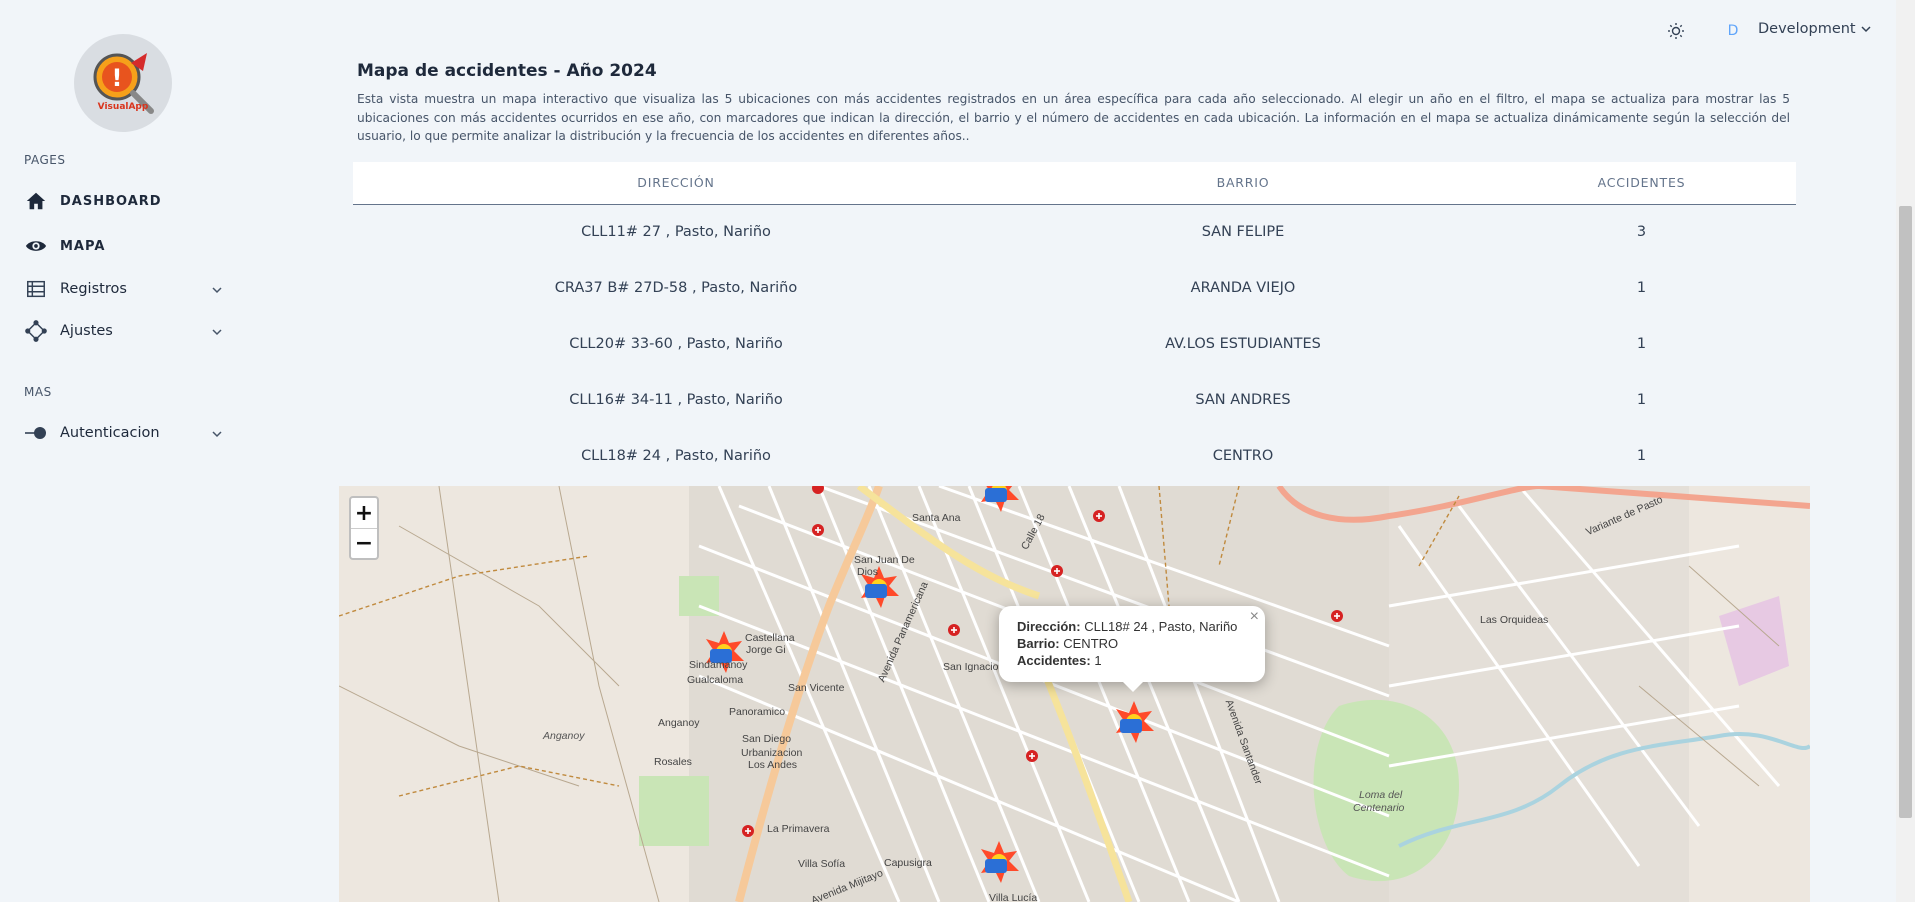 The height and width of the screenshot is (902, 1915). What do you see at coordinates (816, 688) in the screenshot?
I see `map-label: San Vicente` at bounding box center [816, 688].